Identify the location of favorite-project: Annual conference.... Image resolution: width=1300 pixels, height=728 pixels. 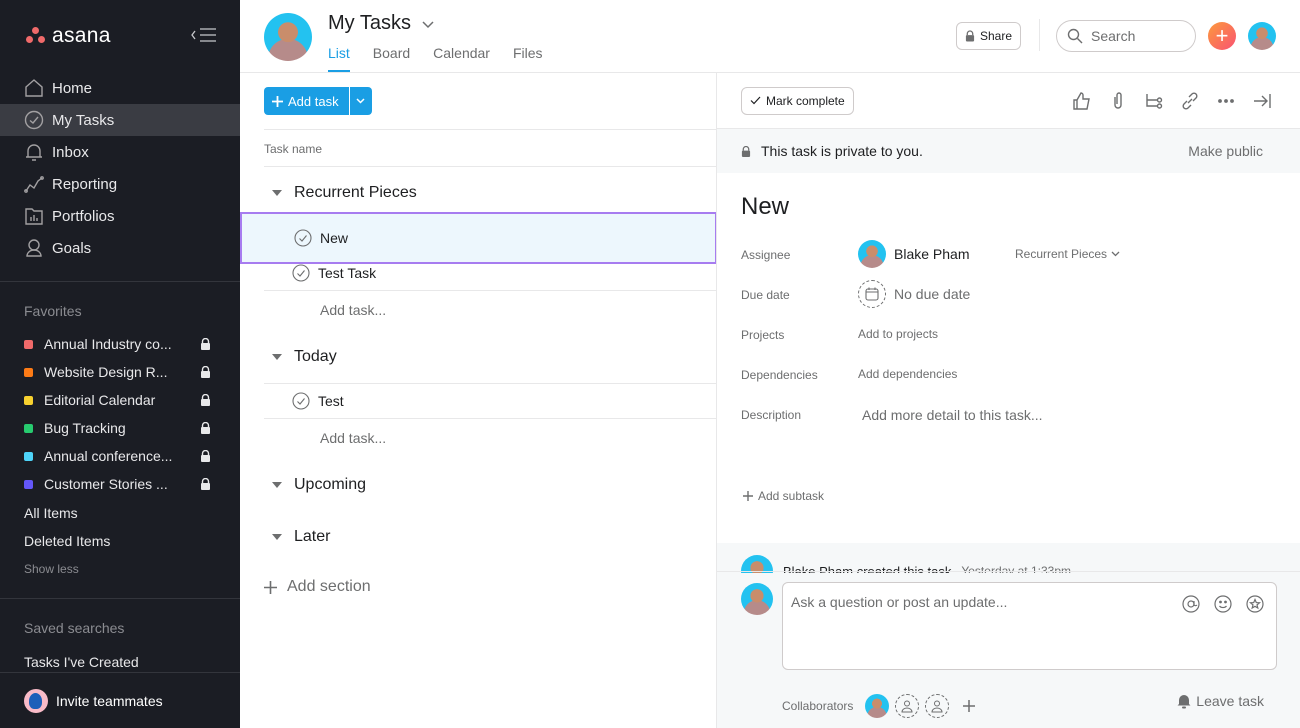
(120, 456).